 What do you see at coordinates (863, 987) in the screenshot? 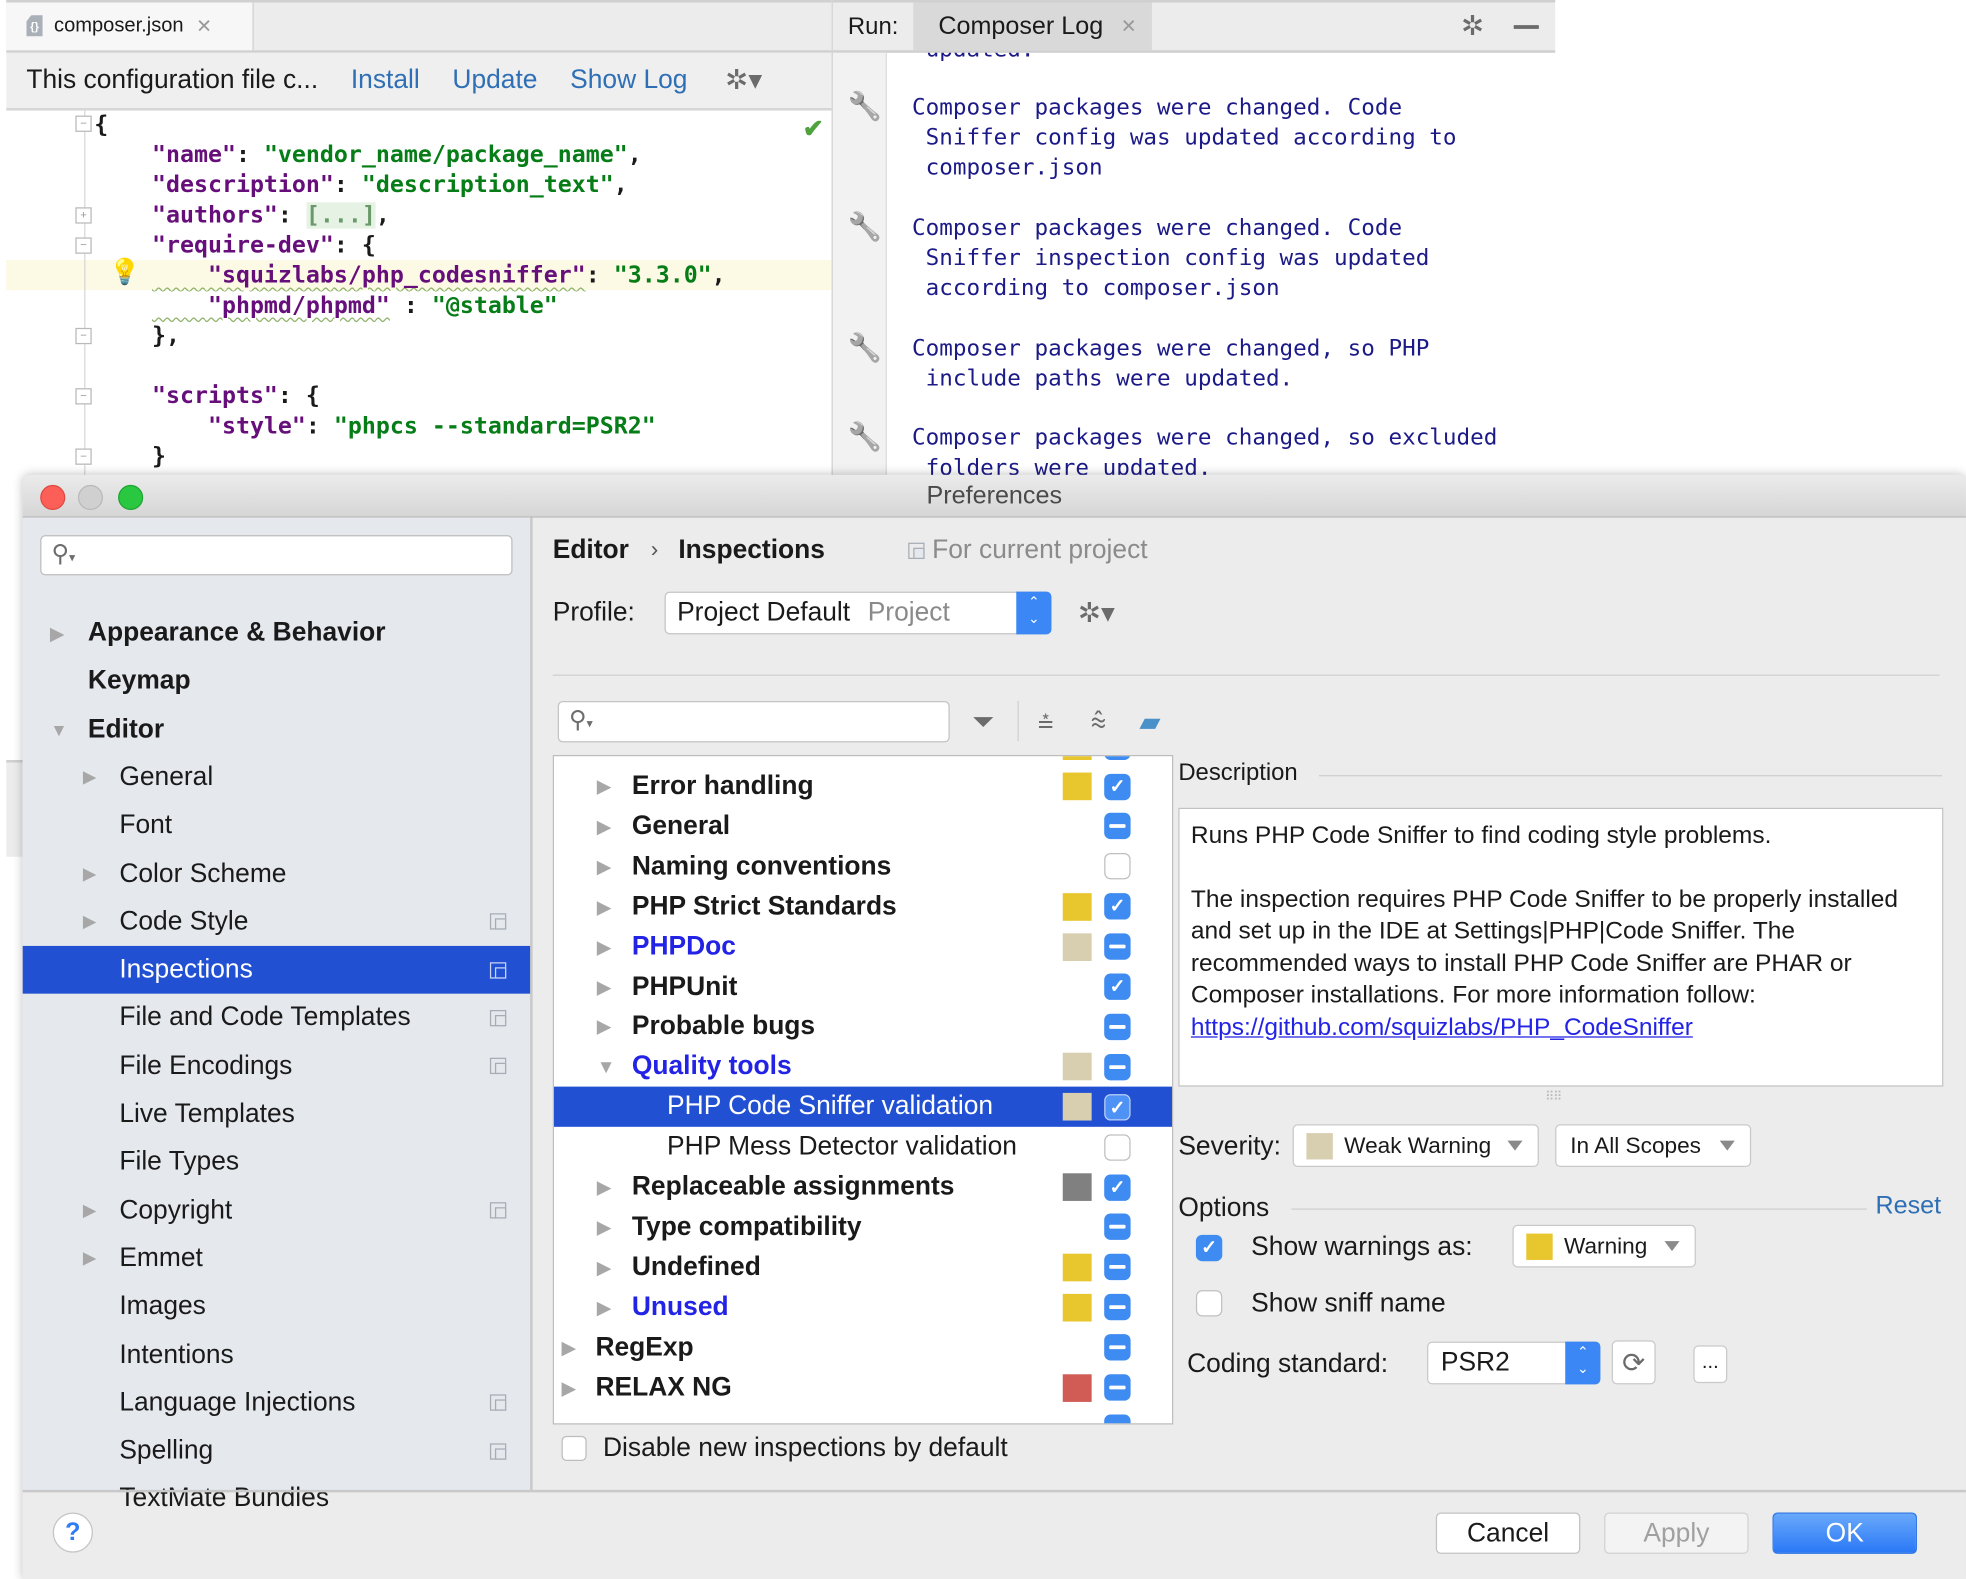
I see `inspection-row-phpunit: ▶ PHPUnit ✓` at bounding box center [863, 987].